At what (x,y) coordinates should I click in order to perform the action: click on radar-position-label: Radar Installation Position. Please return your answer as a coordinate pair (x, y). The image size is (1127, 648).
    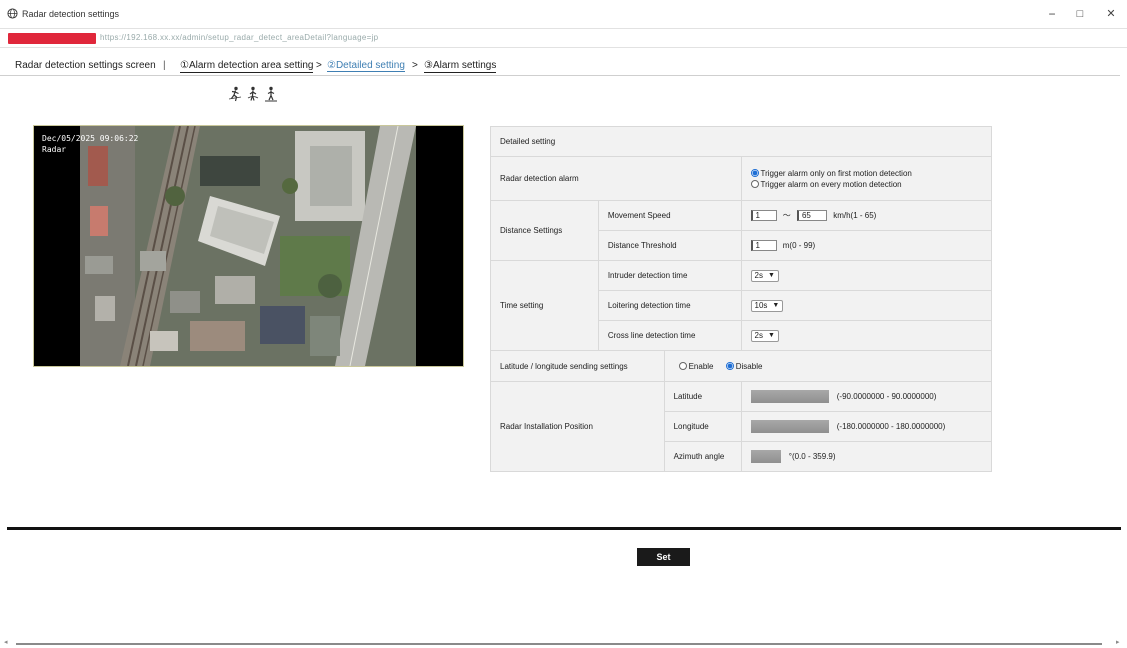
    Looking at the image, I should click on (577, 426).